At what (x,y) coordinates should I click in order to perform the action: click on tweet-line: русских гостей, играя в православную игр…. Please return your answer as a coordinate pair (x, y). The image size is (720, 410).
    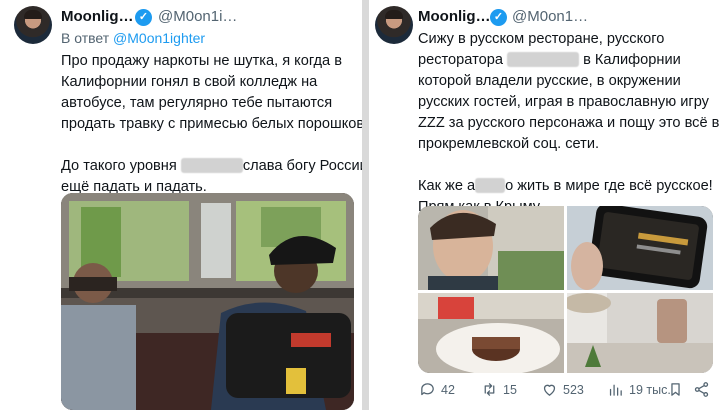
    Looking at the image, I should click on (563, 102).